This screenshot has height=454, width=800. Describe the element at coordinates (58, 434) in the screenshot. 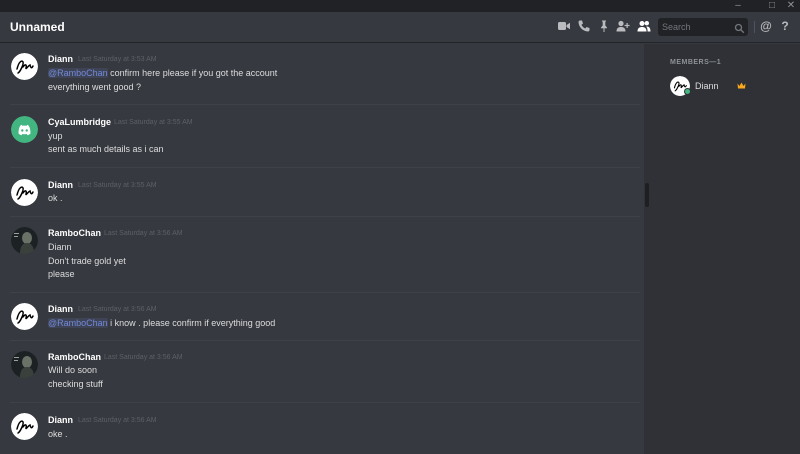

I see `message-text: oke .` at that location.